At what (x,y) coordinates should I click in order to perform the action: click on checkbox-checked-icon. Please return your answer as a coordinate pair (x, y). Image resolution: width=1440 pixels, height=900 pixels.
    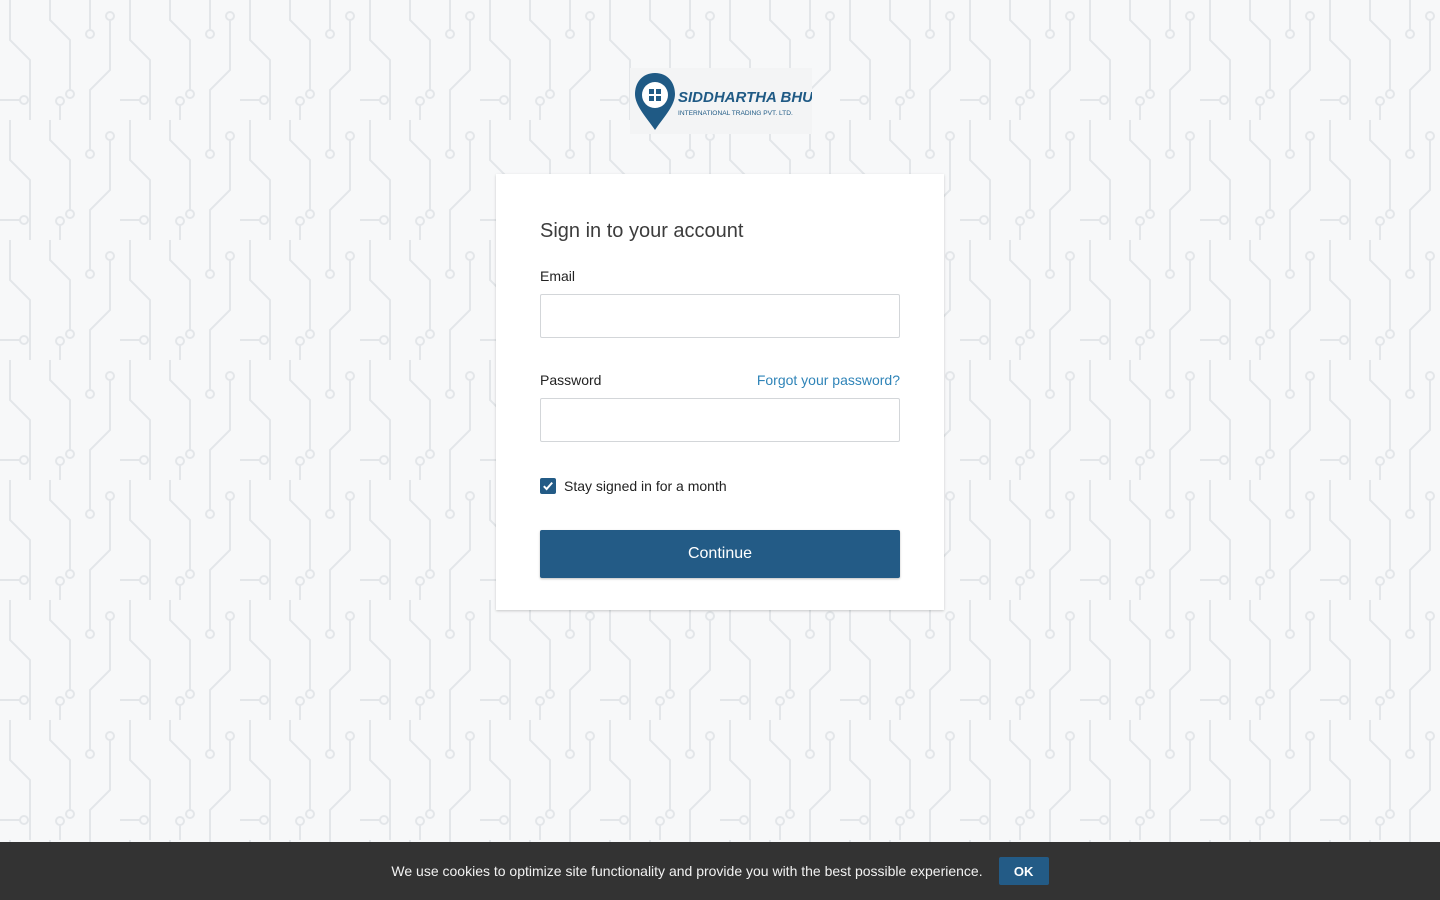
    Looking at the image, I should click on (548, 486).